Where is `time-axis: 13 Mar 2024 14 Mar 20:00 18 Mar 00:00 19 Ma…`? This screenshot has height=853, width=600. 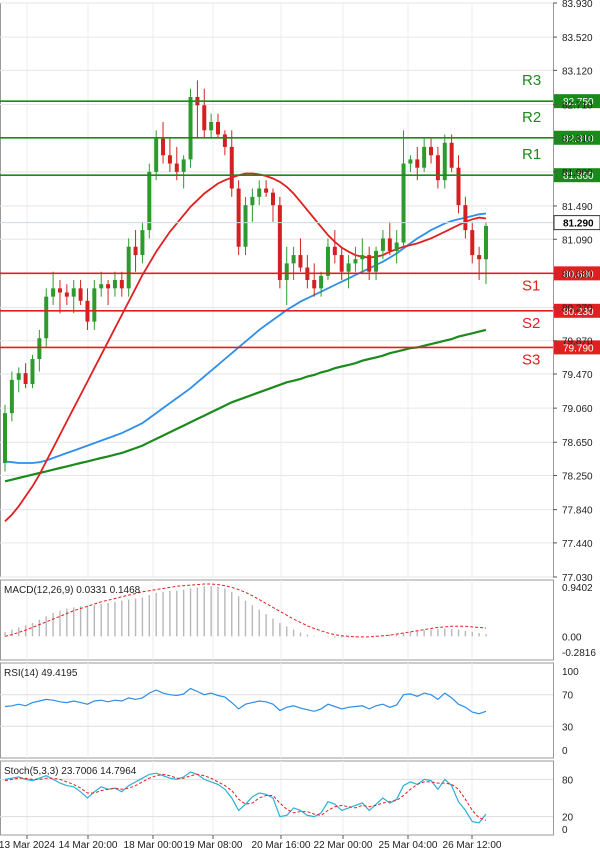
time-axis: 13 Mar 2024 14 Mar 20:00 18 Mar 00:00 19 Ma… is located at coordinates (251, 843).